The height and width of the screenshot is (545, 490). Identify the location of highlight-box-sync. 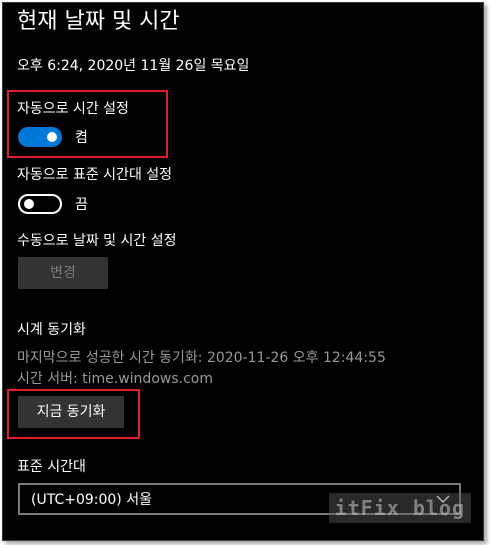
(73, 414).